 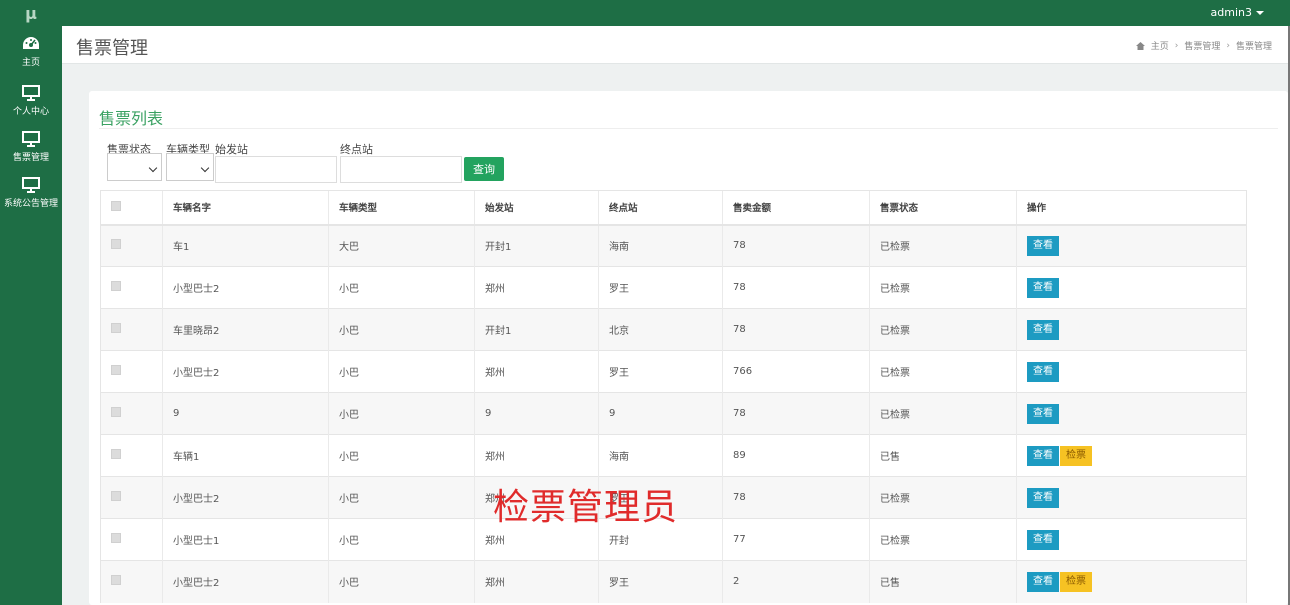 What do you see at coordinates (116, 205) in the screenshot?
I see `select-all-checkbox` at bounding box center [116, 205].